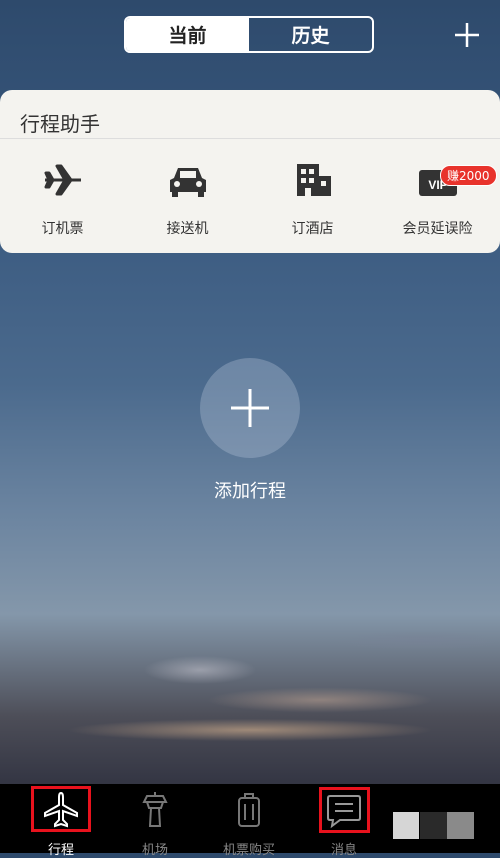 The image size is (500, 858). I want to click on add-icon, so click(467, 35).